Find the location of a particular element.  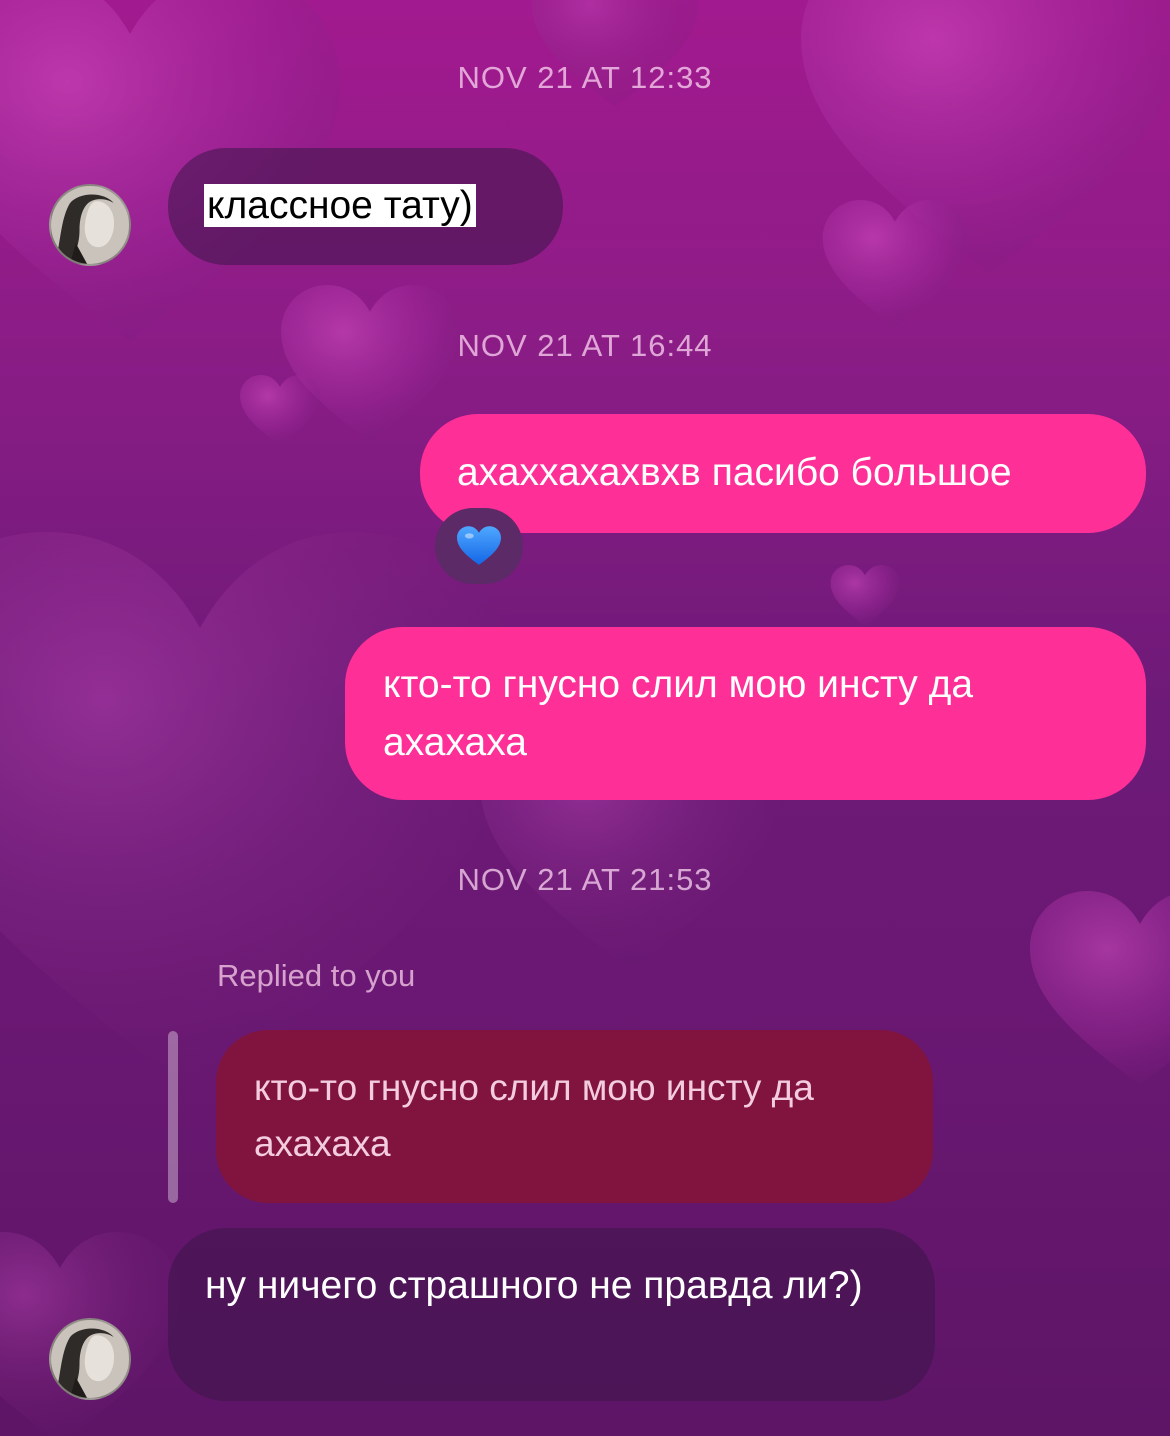

message-text: классное тату) is located at coordinates (340, 205).